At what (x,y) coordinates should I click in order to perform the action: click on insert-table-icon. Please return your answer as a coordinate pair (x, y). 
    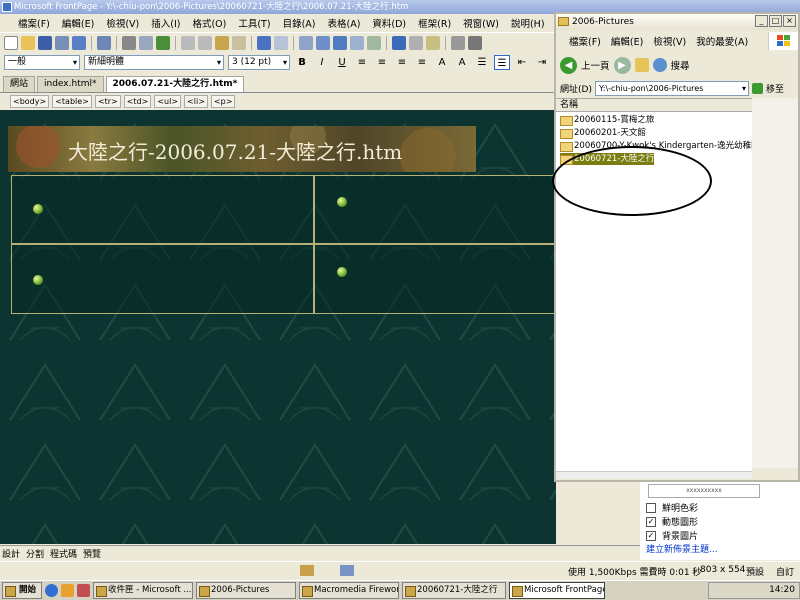
    Looking at the image, I should click on (323, 42).